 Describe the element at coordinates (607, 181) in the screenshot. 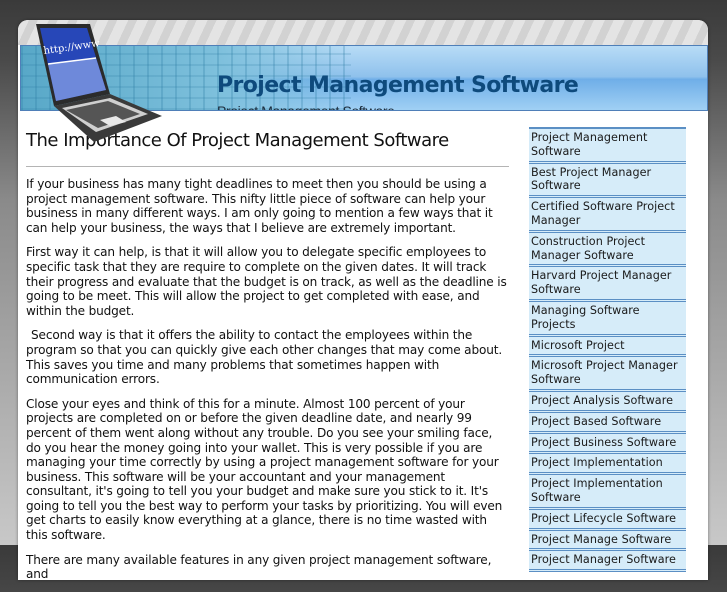

I see `sidebar-item-best-project-manager-software: Best Project Manager Software` at that location.